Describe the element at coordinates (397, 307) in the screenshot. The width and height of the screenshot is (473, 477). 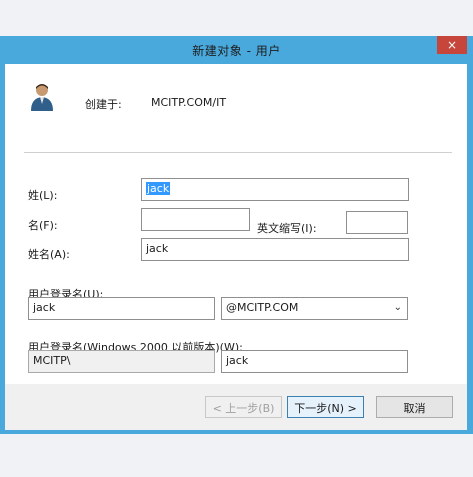
I see `chevron-down-icon: ⌄` at that location.